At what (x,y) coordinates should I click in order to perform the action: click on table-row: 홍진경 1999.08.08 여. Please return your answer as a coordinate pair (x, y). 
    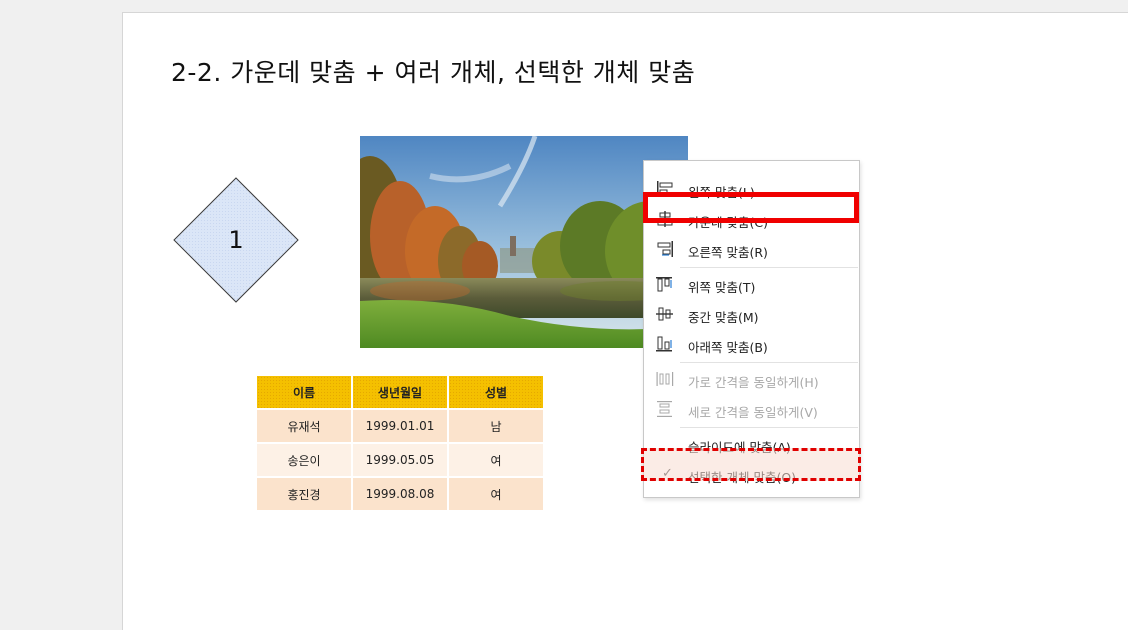
    Looking at the image, I should click on (401, 494).